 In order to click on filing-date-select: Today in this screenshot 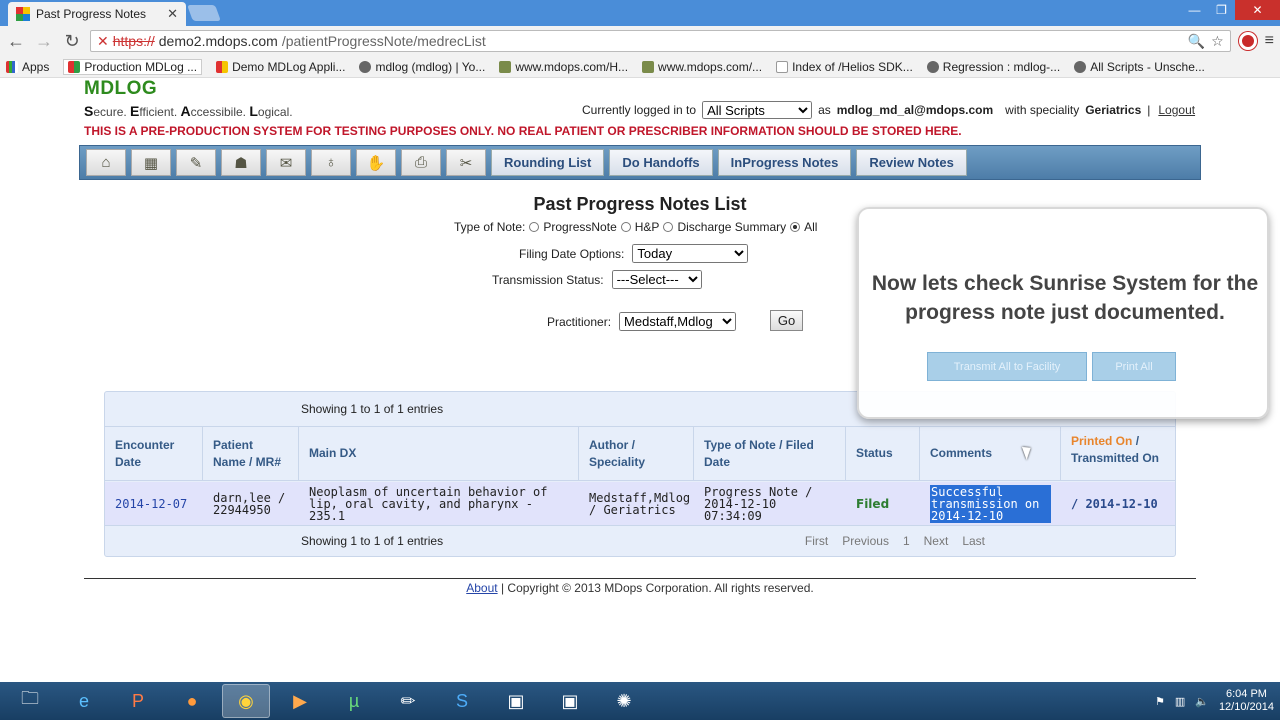, I will do `click(690, 253)`.